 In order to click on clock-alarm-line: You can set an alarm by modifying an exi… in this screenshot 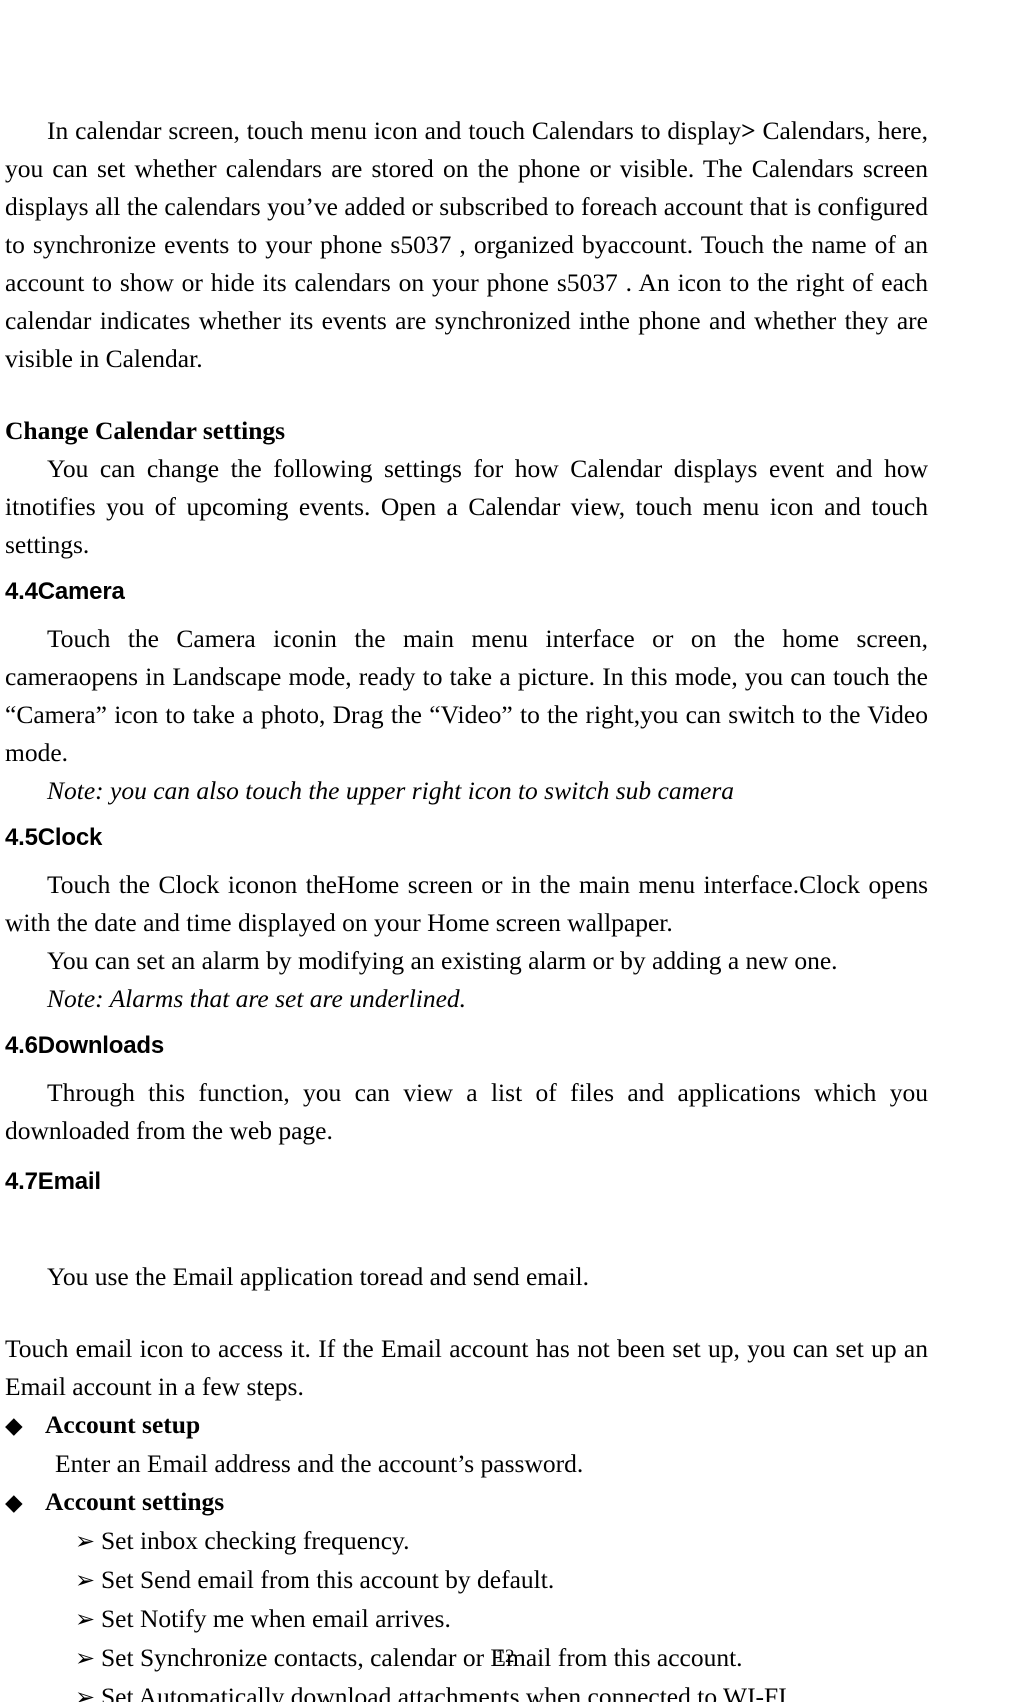, I will do `click(442, 960)`.